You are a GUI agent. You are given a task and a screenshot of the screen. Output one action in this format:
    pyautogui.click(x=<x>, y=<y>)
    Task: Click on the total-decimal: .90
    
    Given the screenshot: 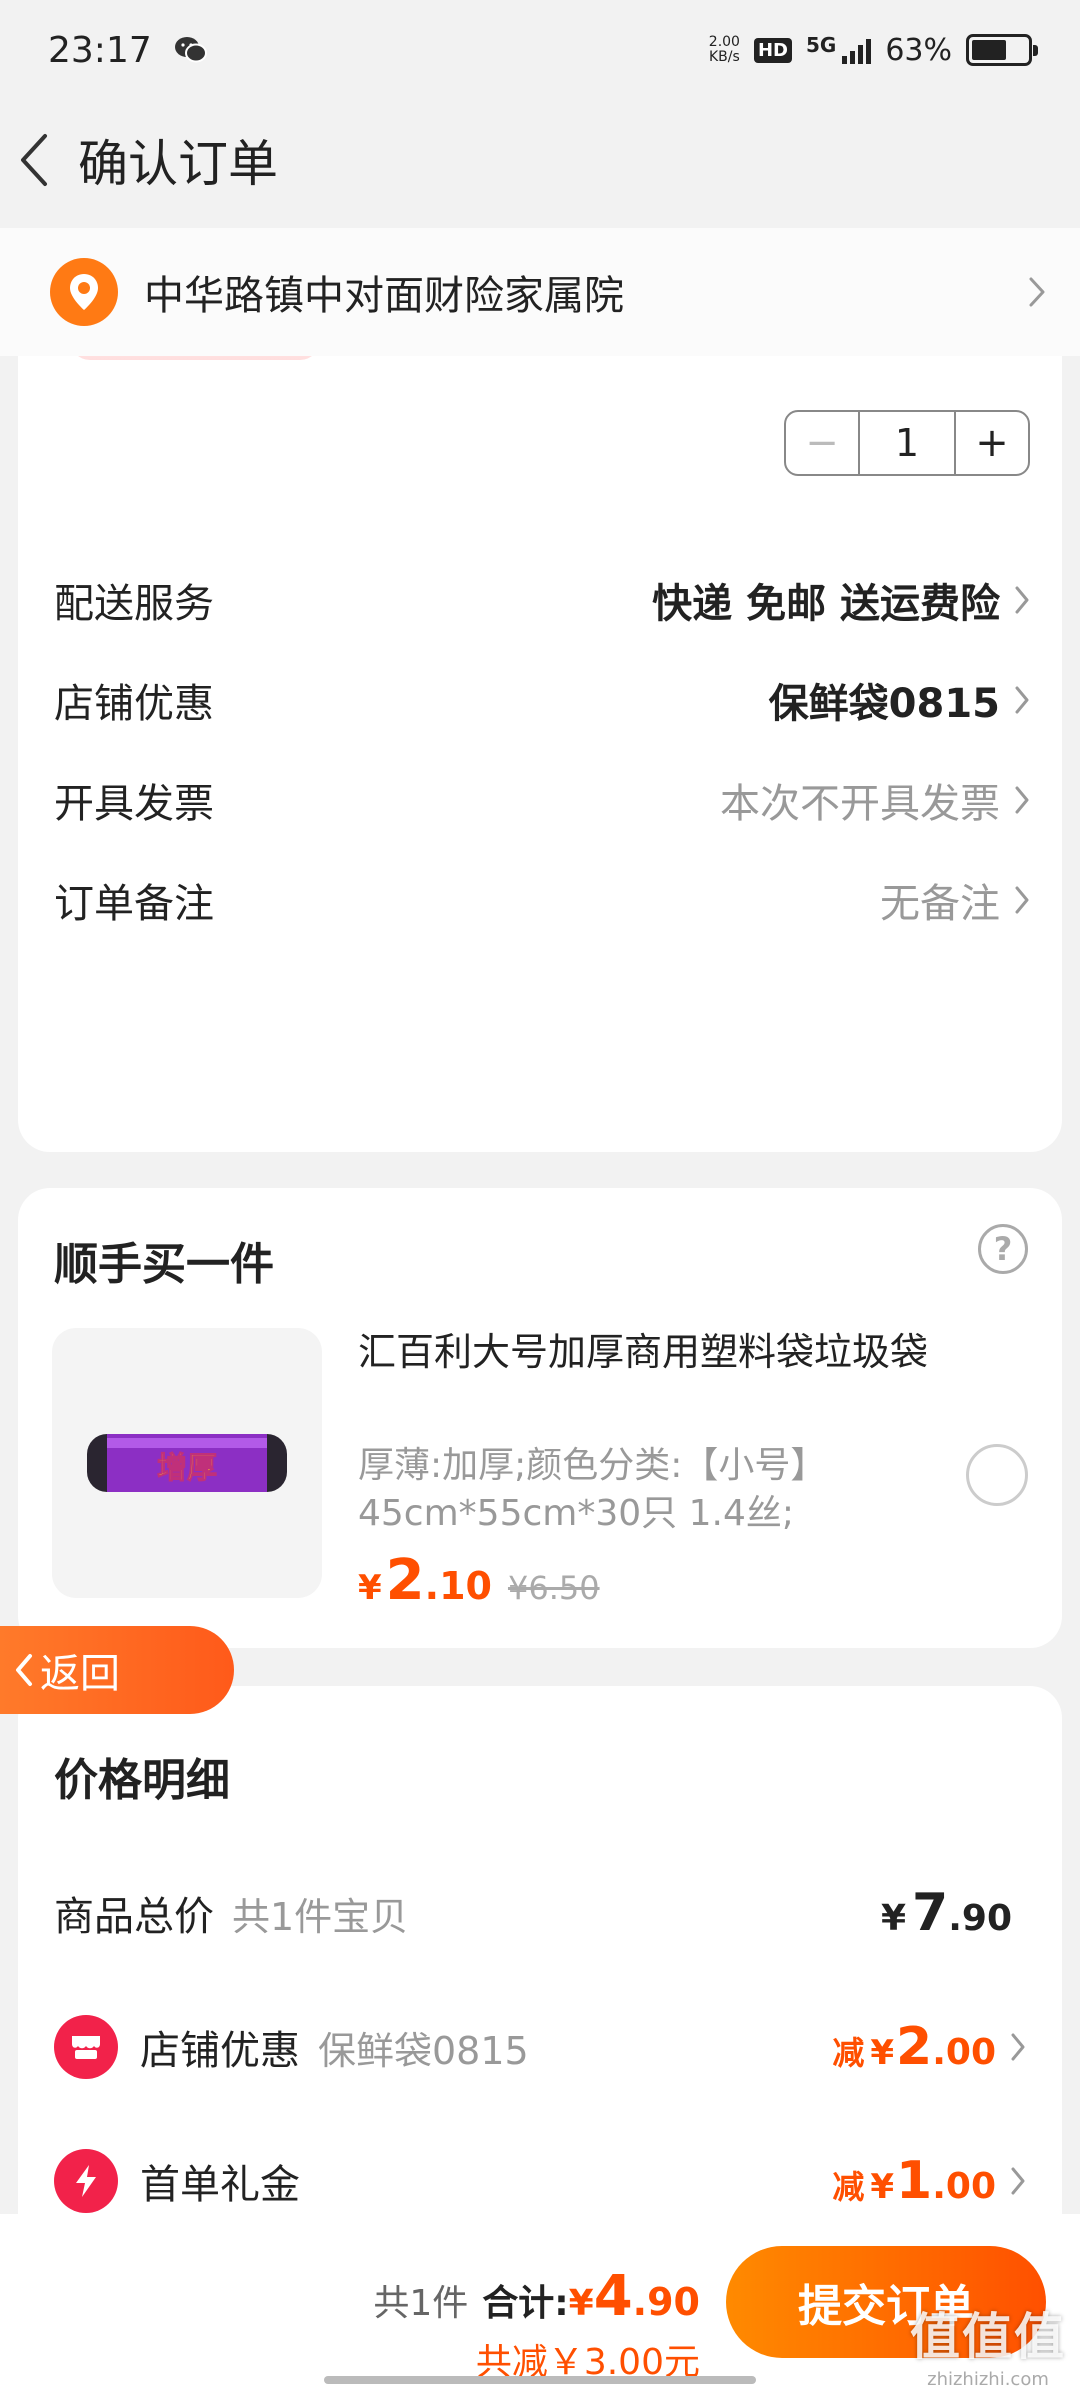 What is the action you would take?
    pyautogui.click(x=666, y=2302)
    